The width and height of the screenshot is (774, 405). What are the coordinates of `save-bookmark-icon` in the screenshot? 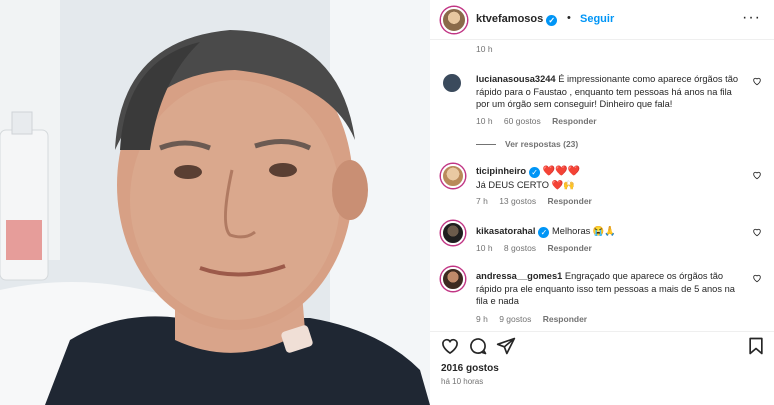 It's located at (756, 346).